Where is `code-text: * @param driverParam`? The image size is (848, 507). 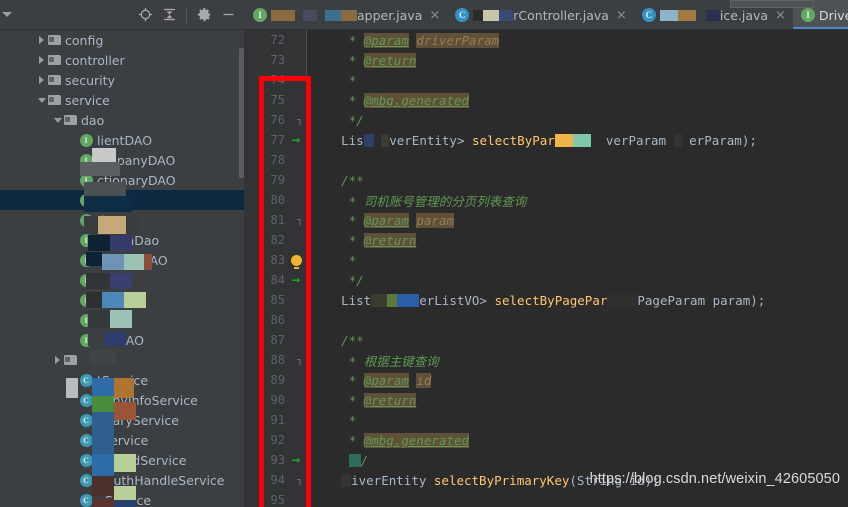
code-text: * @param driverParam is located at coordinates (403, 40).